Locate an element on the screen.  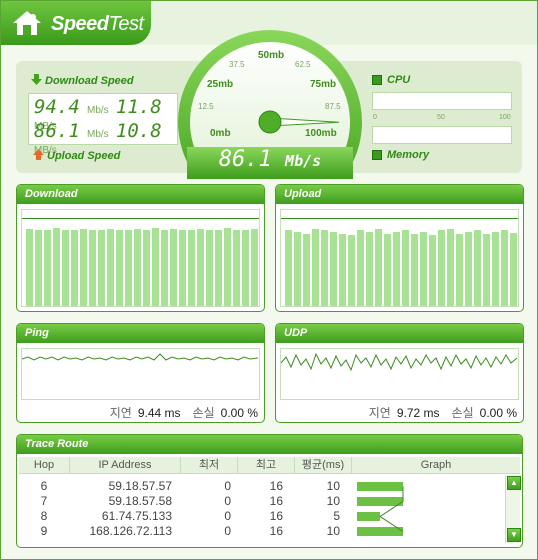
gauge-readout: 86.1 Mb/s is located at coordinates (270, 159).